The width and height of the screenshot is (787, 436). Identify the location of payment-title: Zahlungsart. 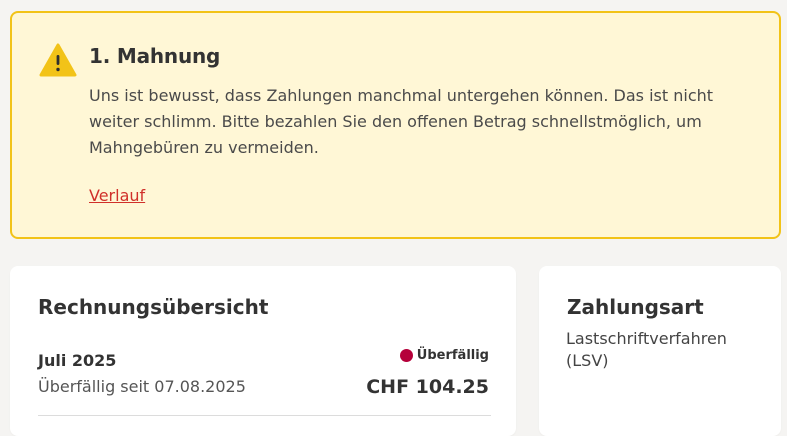
(635, 307).